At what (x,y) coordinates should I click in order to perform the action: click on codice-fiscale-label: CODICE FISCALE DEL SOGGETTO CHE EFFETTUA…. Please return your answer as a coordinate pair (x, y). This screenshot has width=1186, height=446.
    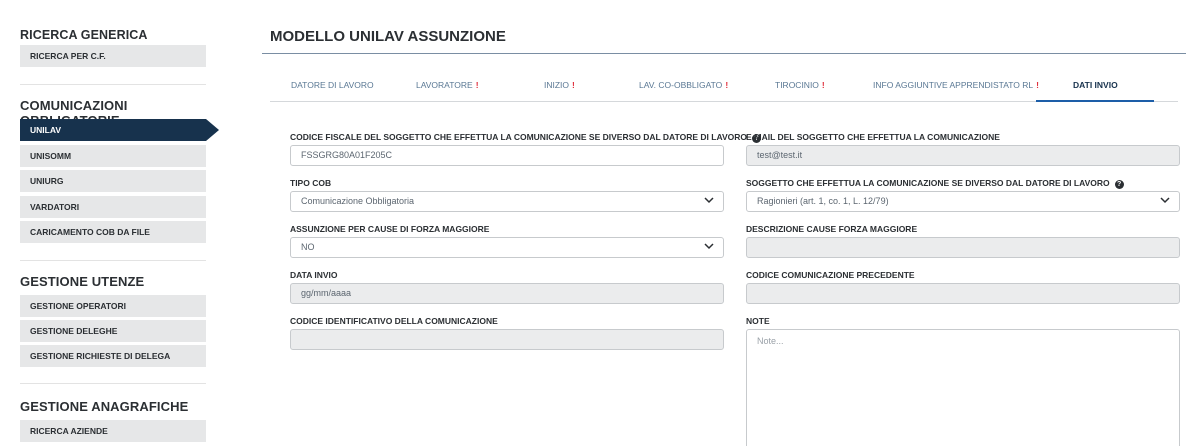
    Looking at the image, I should click on (525, 137).